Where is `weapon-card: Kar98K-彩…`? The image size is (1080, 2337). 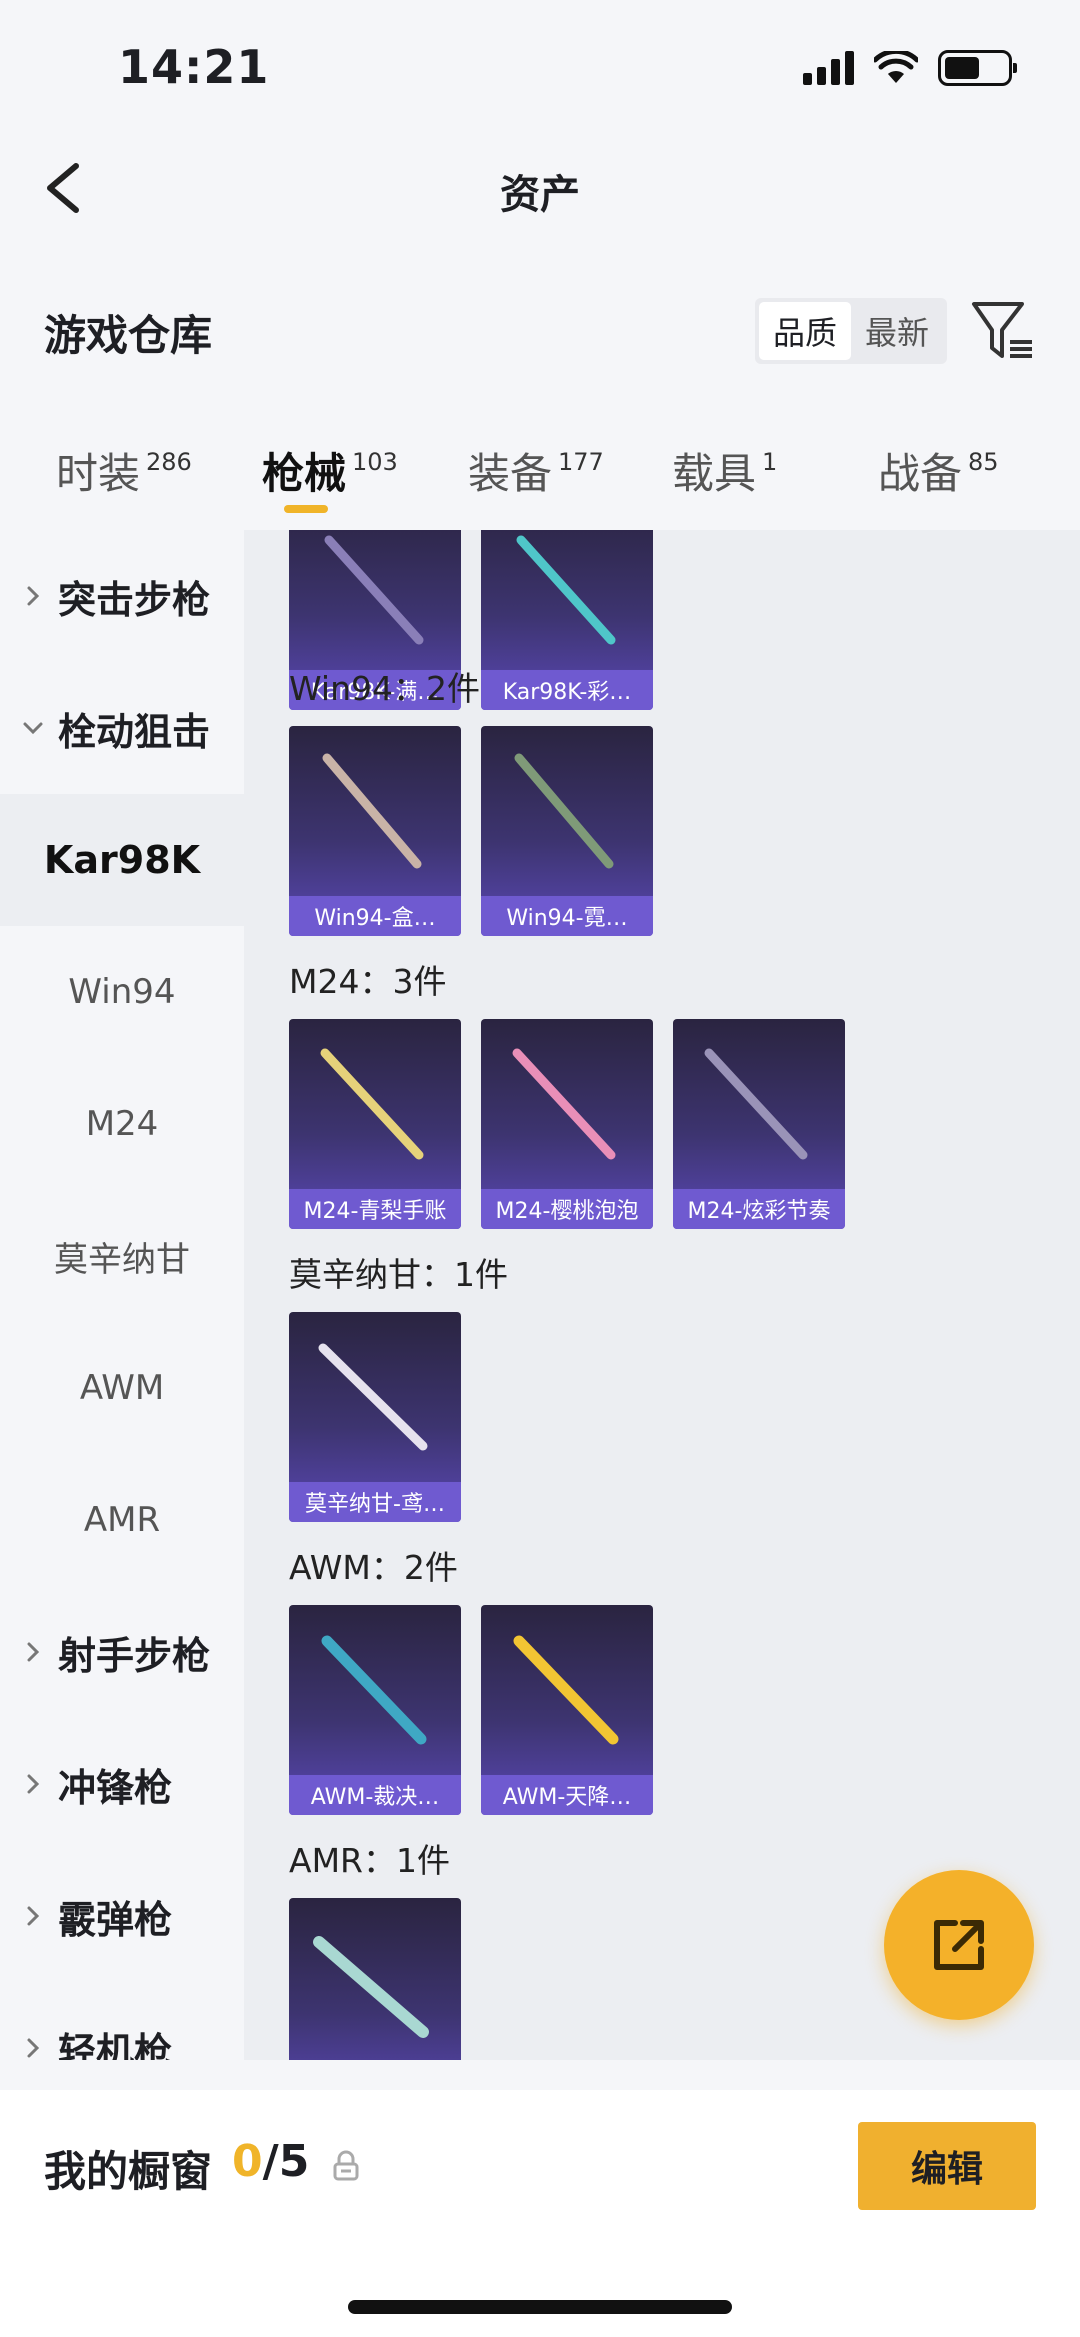
weapon-card: Kar98K-彩… is located at coordinates (567, 620).